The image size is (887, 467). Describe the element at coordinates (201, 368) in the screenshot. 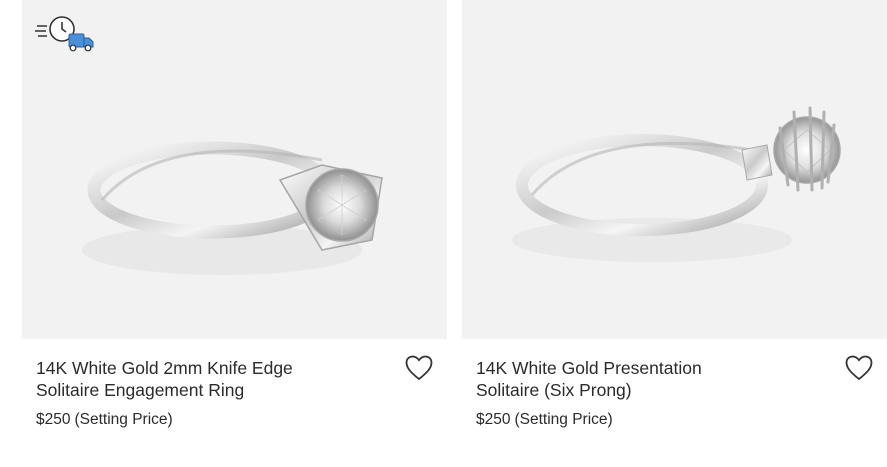

I see `product-title-line-1: 14K White Gold 2mm Knife Edge` at that location.